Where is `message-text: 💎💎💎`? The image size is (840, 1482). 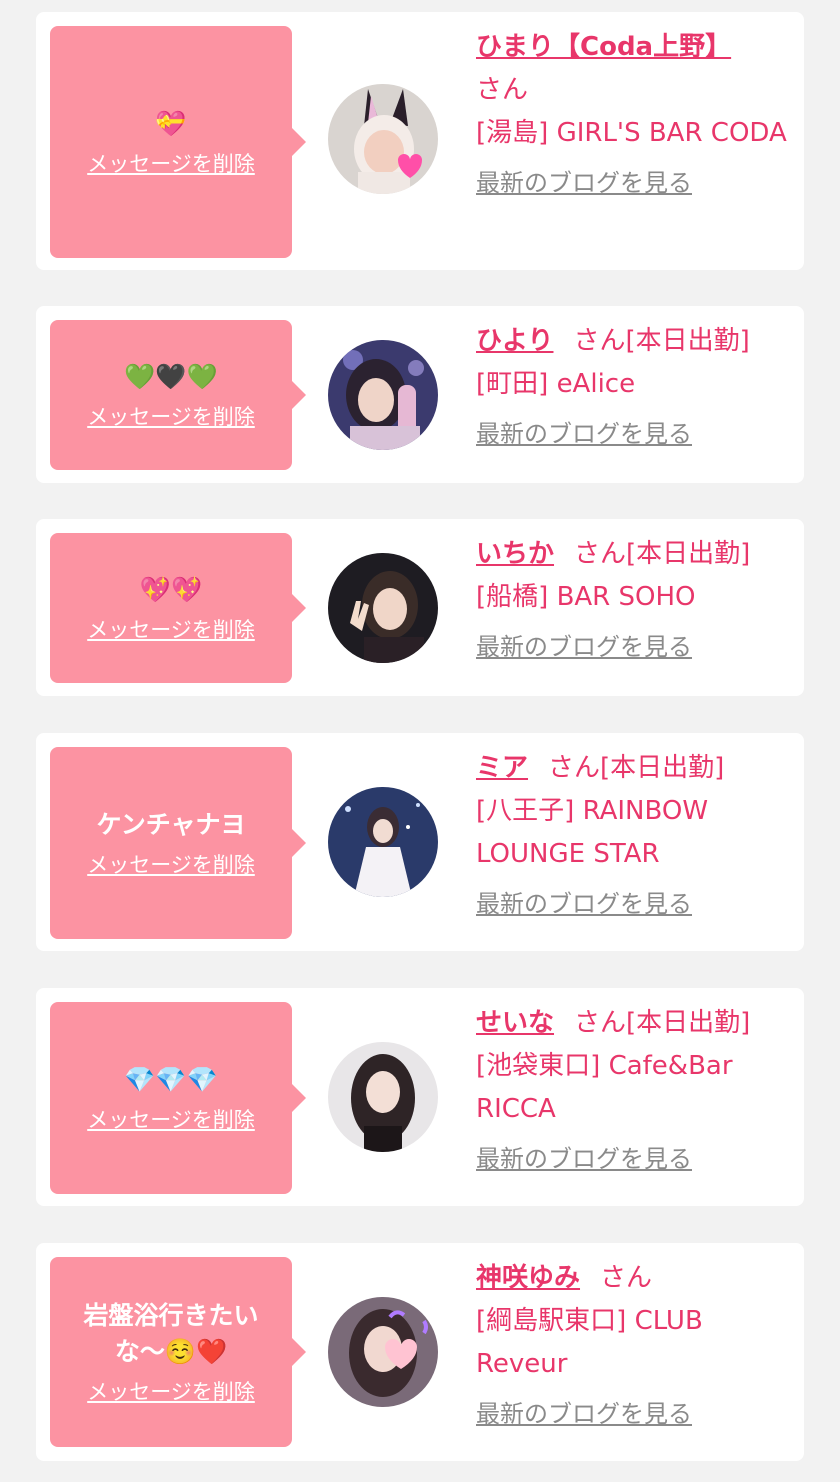 message-text: 💎💎💎 is located at coordinates (171, 1079).